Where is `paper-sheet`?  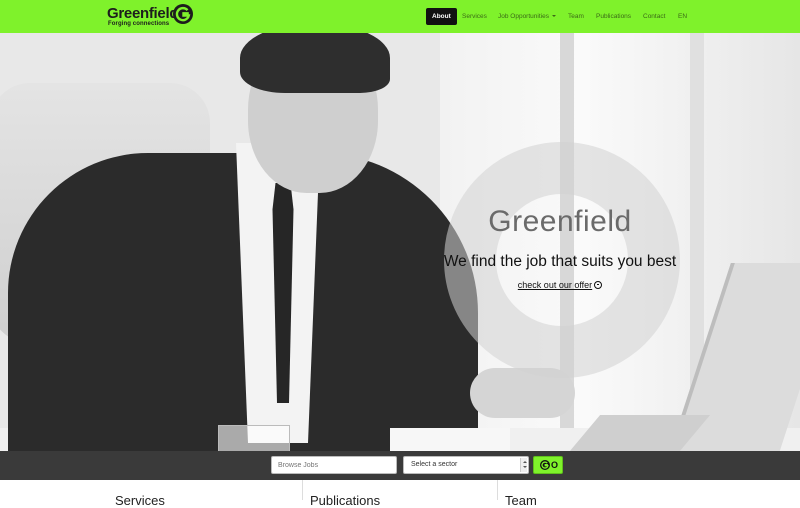
paper-sheet is located at coordinates (450, 439).